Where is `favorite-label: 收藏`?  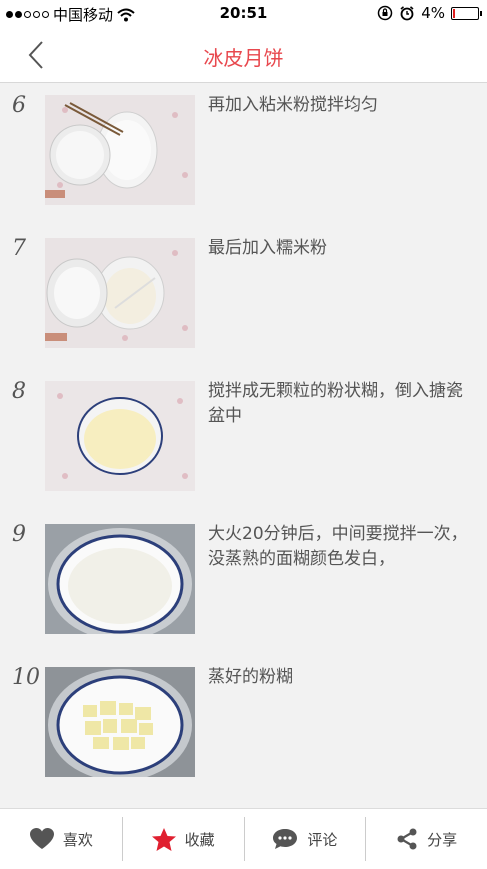
favorite-label: 收藏 is located at coordinates (199, 839).